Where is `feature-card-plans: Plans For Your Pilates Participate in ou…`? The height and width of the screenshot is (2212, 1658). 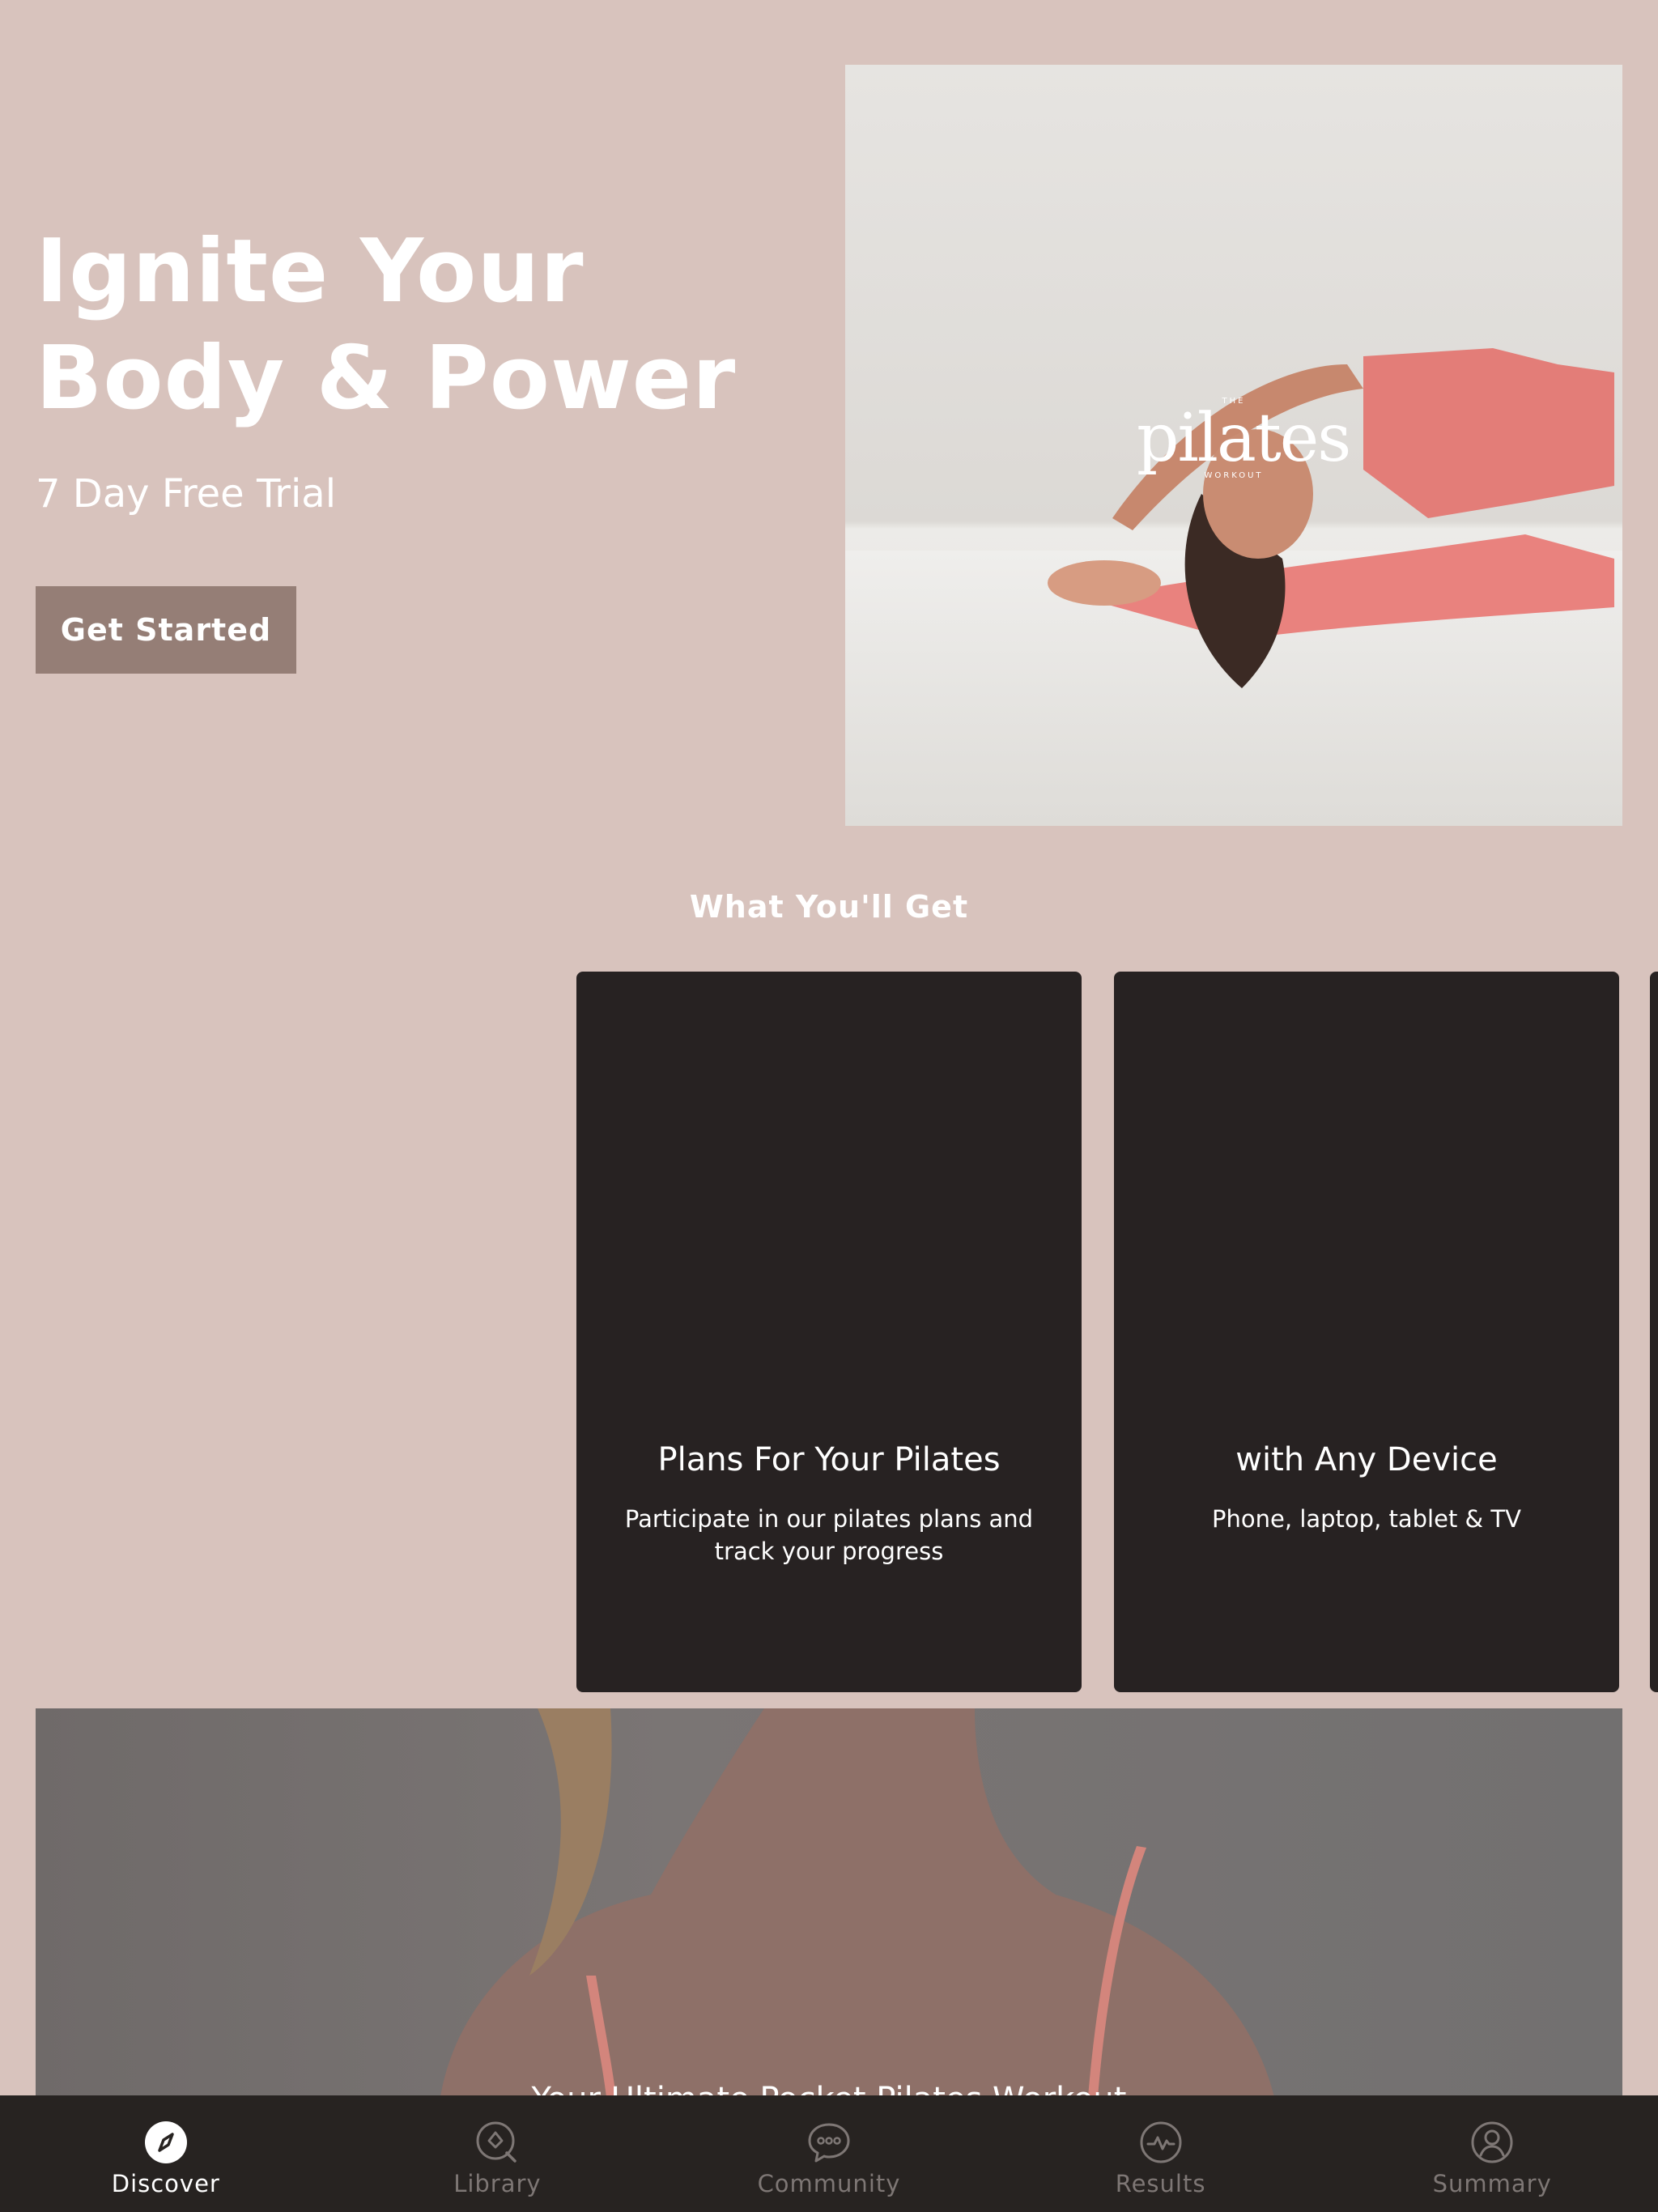 feature-card-plans: Plans For Your Pilates Participate in ou… is located at coordinates (829, 1332).